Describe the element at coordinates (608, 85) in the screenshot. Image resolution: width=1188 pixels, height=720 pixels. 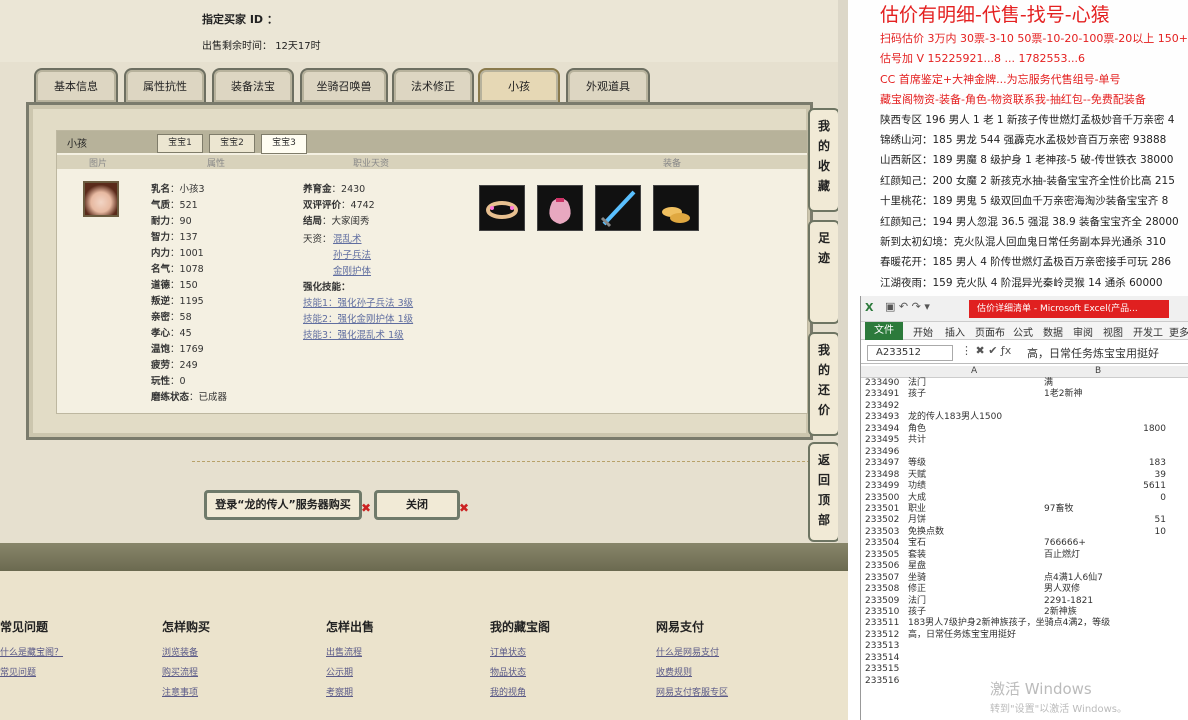
I see `tab-appearance: 外观道具` at that location.